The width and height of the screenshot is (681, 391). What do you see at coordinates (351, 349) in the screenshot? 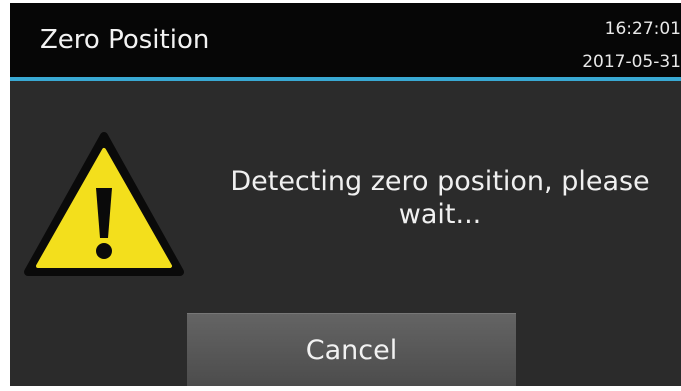
I see `cancel-button: Cancel` at bounding box center [351, 349].